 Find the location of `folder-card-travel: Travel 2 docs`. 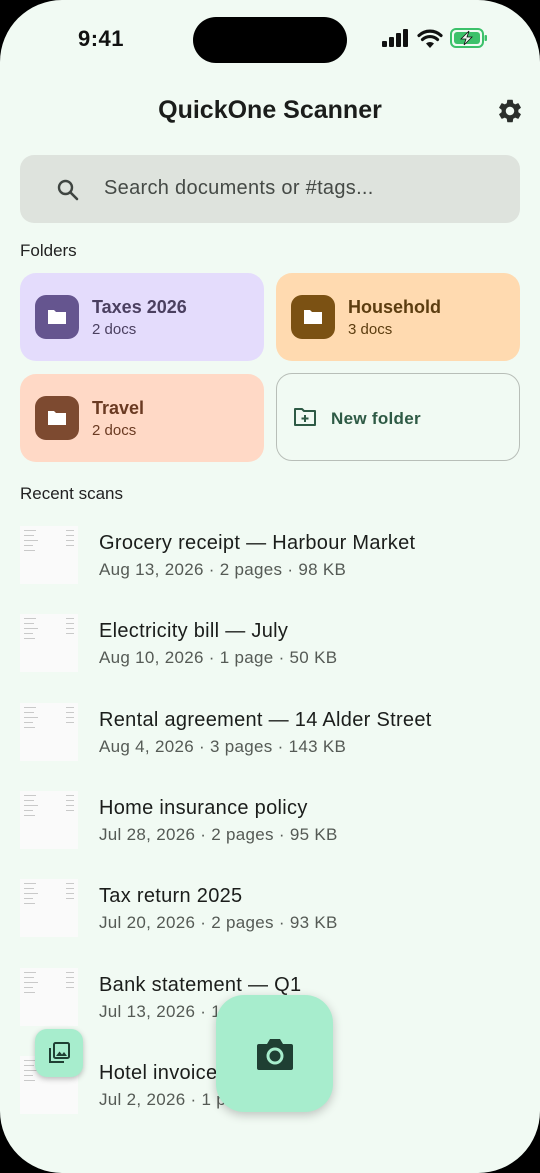

folder-card-travel: Travel 2 docs is located at coordinates (142, 418).